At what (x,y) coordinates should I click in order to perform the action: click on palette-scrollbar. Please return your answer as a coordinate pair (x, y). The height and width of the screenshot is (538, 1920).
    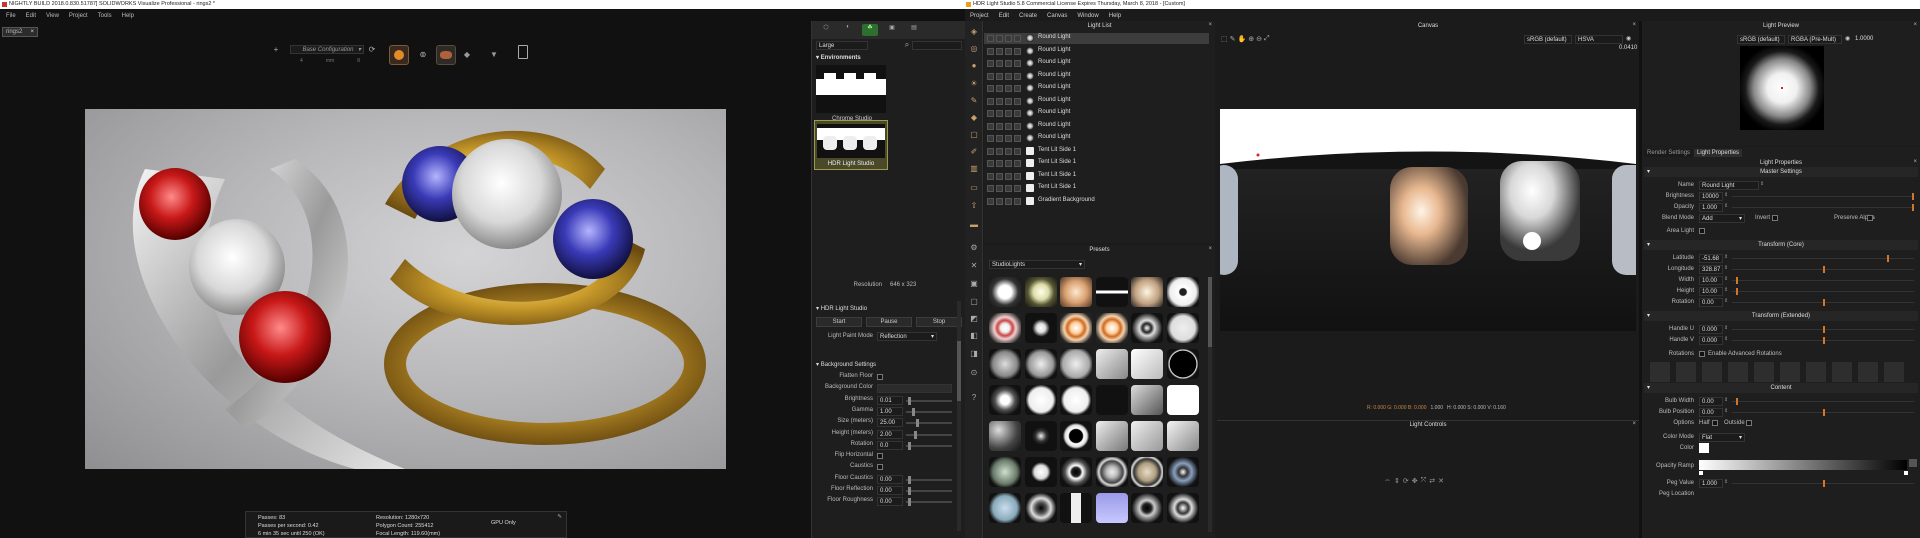
    Looking at the image, I should click on (959, 416).